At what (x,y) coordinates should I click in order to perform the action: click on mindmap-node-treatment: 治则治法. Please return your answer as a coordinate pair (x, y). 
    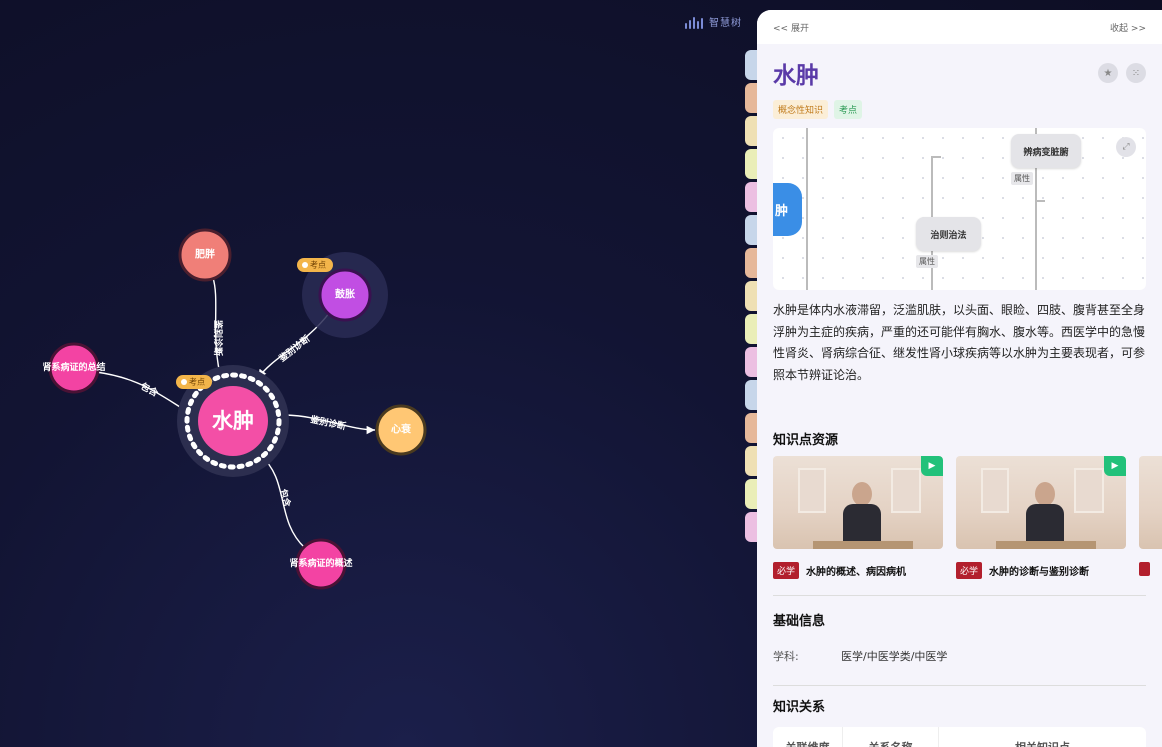
    Looking at the image, I should click on (948, 234).